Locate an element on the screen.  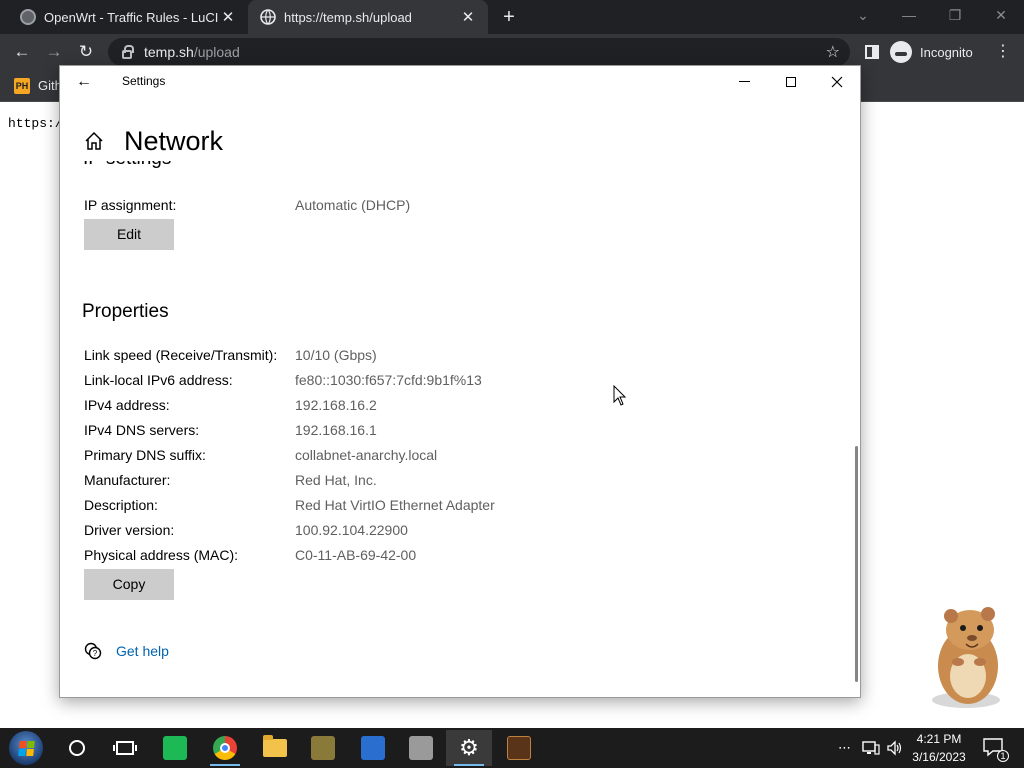
taskbar-game-app is located at coordinates (323, 748).